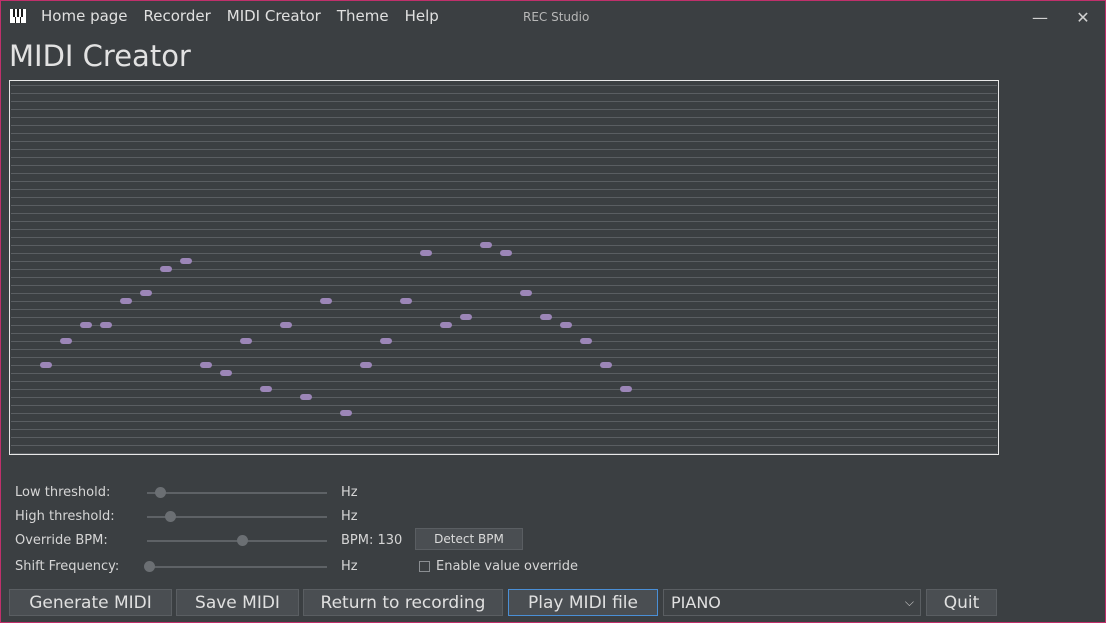  Describe the element at coordinates (1040, 17) in the screenshot. I see `minimize-icon: —` at that location.